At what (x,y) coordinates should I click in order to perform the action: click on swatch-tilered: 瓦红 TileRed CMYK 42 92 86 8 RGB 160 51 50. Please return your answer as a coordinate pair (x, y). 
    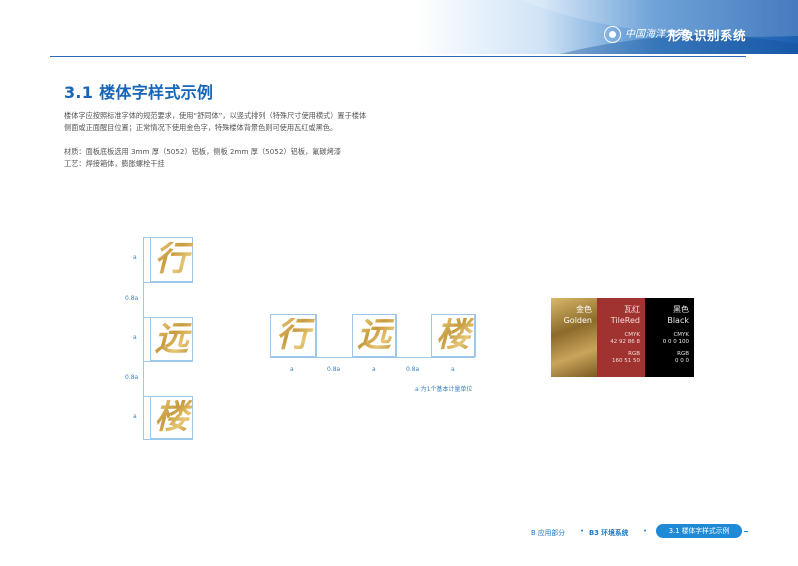
    Looking at the image, I should click on (621, 337).